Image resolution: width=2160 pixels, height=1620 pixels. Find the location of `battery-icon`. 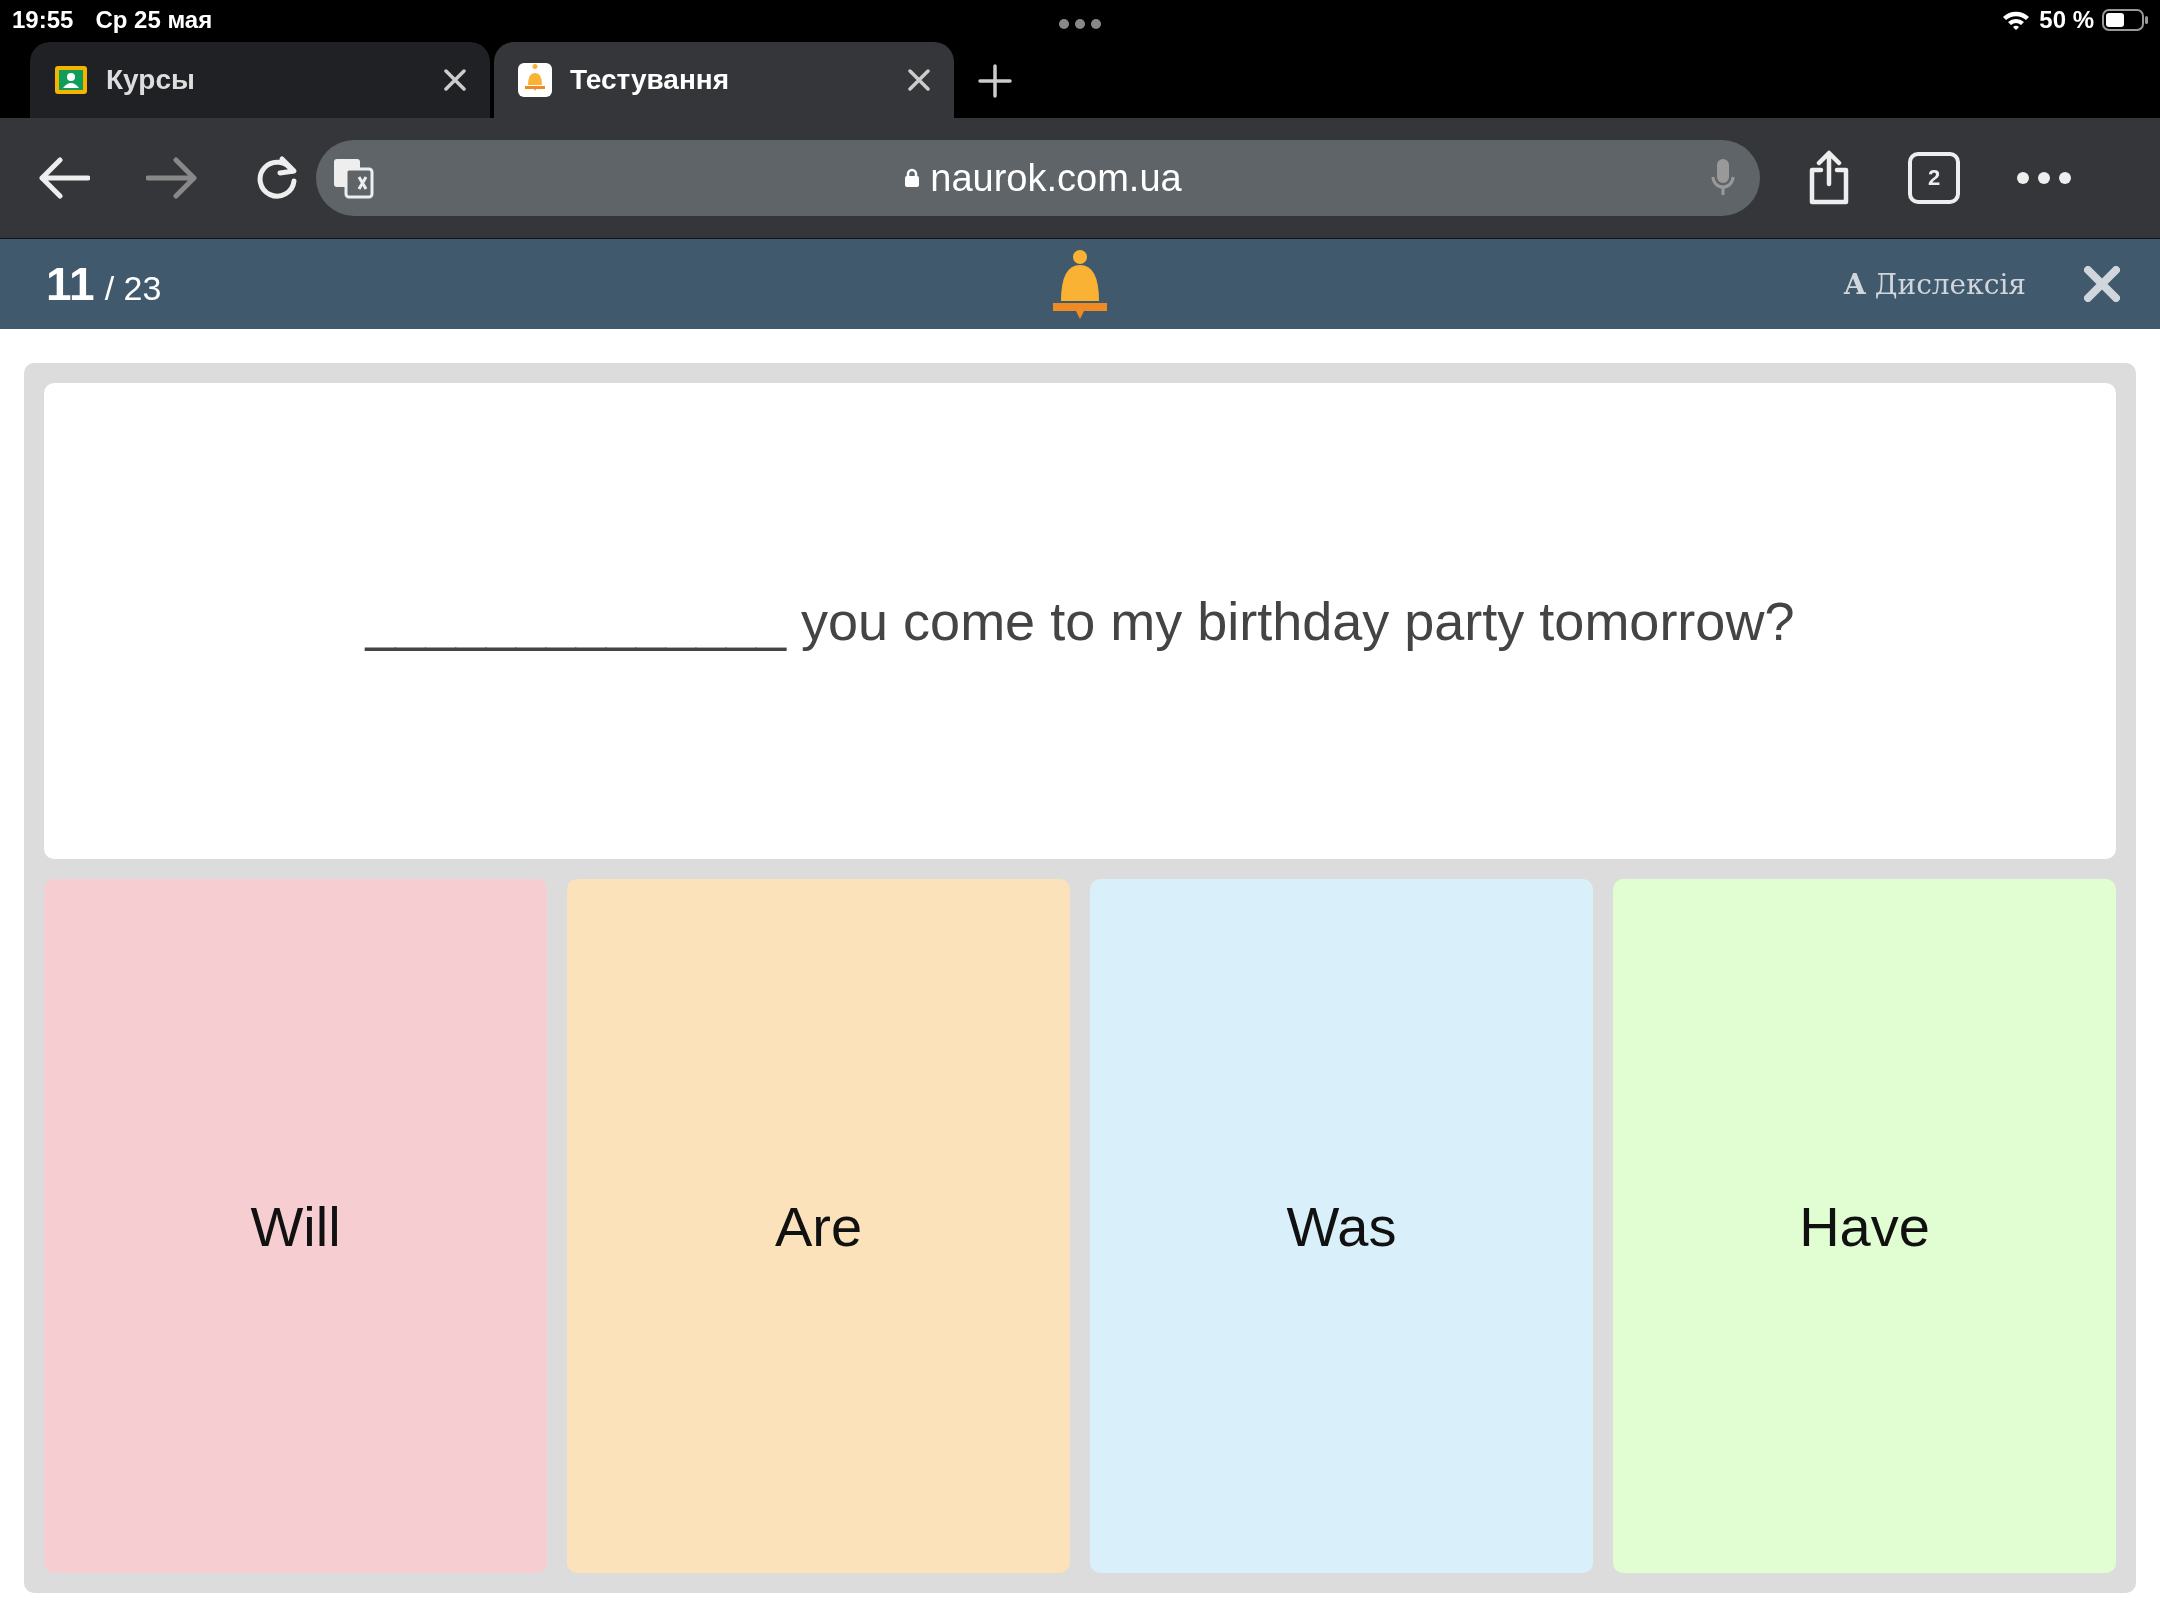

battery-icon is located at coordinates (2125, 20).